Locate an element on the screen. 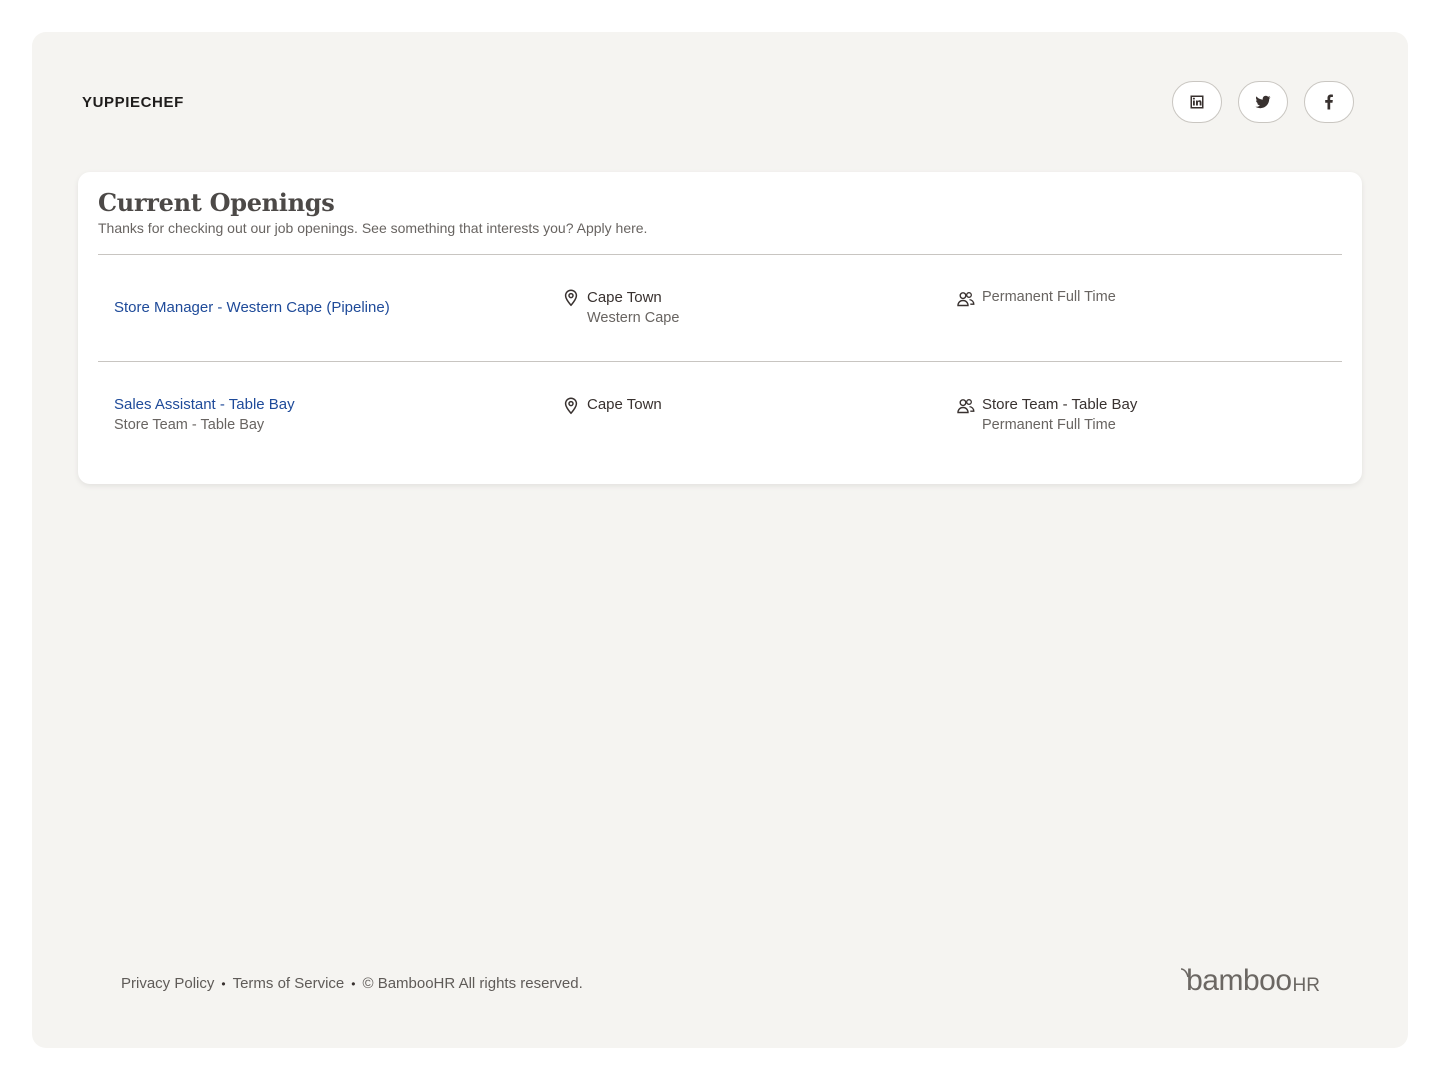 The width and height of the screenshot is (1440, 1080). linkedin-button is located at coordinates (1197, 102).